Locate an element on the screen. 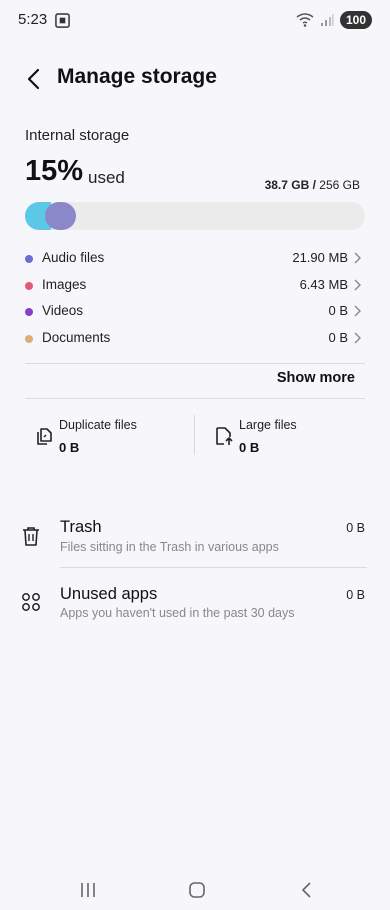 This screenshot has height=910, width=390. large-files-icon is located at coordinates (224, 436).